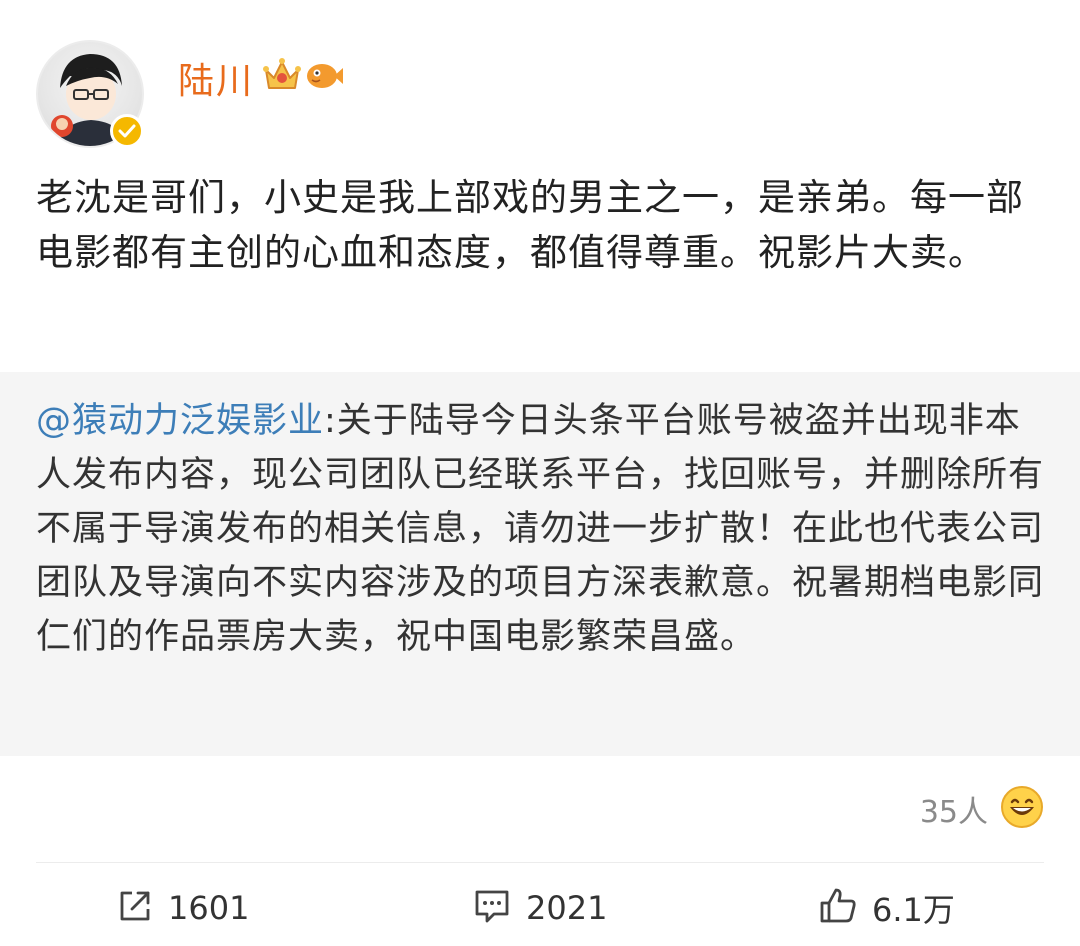 The image size is (1080, 946). What do you see at coordinates (1022, 809) in the screenshot?
I see `grinning-face-icon` at bounding box center [1022, 809].